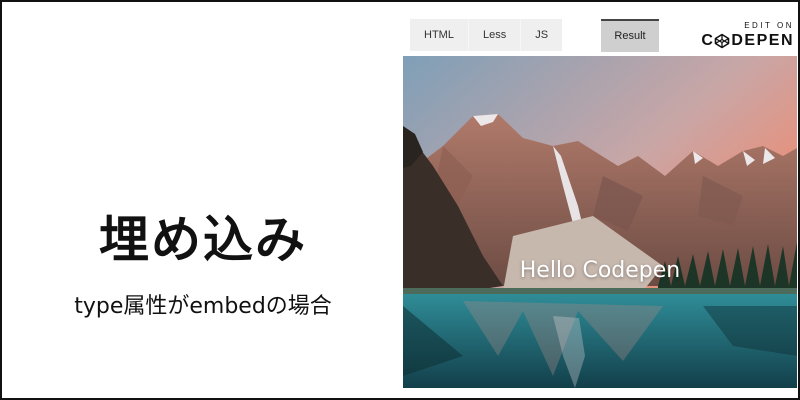 Image resolution: width=800 pixels, height=400 pixels. I want to click on slide-title: 埋め込み, so click(203, 239).